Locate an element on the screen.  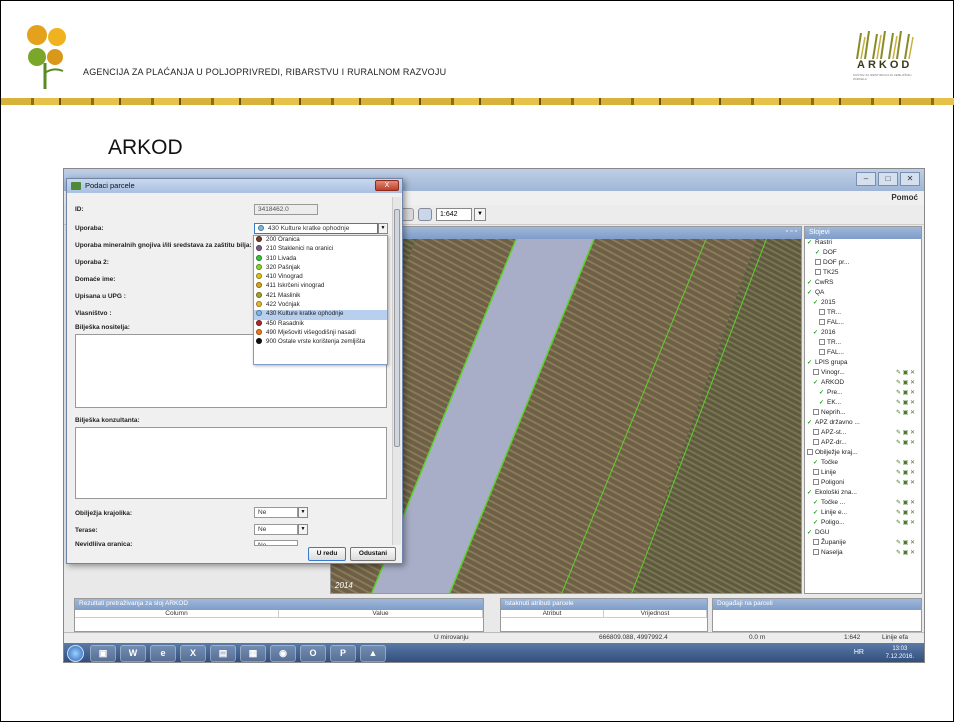
layer-item: ✓ Točke ... ✎ ▣ ✕ is located at coordinates (863, 504).